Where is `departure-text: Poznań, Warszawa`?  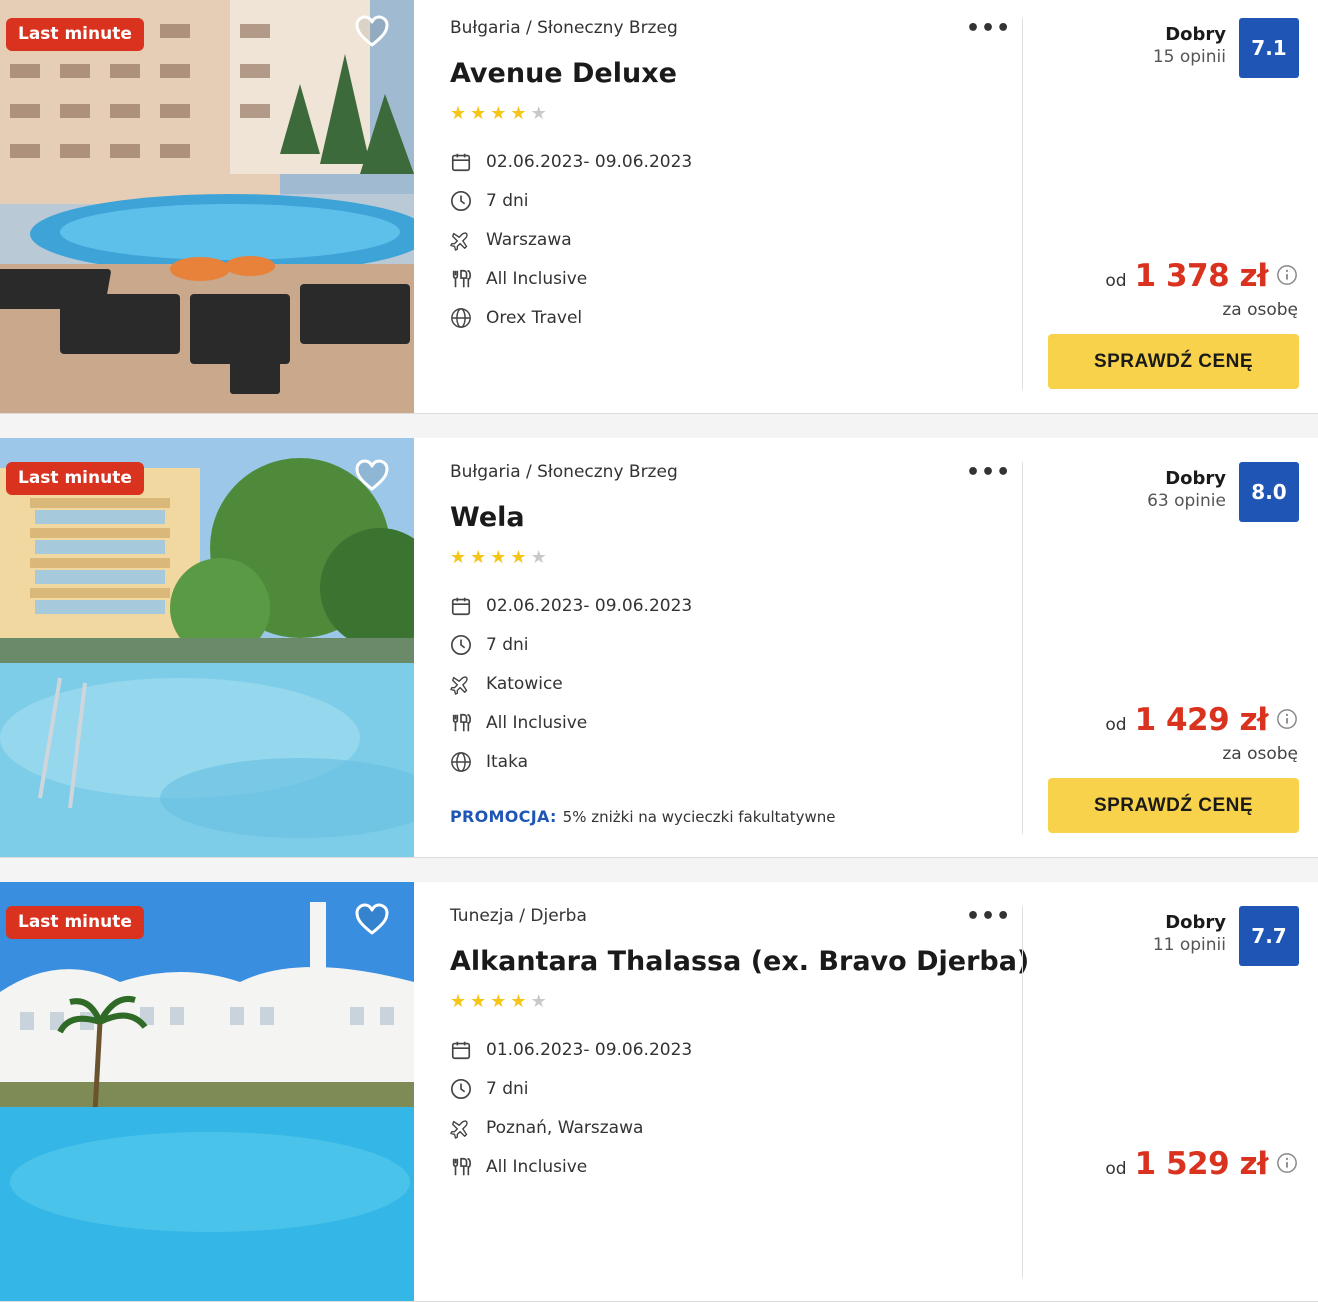
departure-text: Poznań, Warszawa is located at coordinates (565, 1127).